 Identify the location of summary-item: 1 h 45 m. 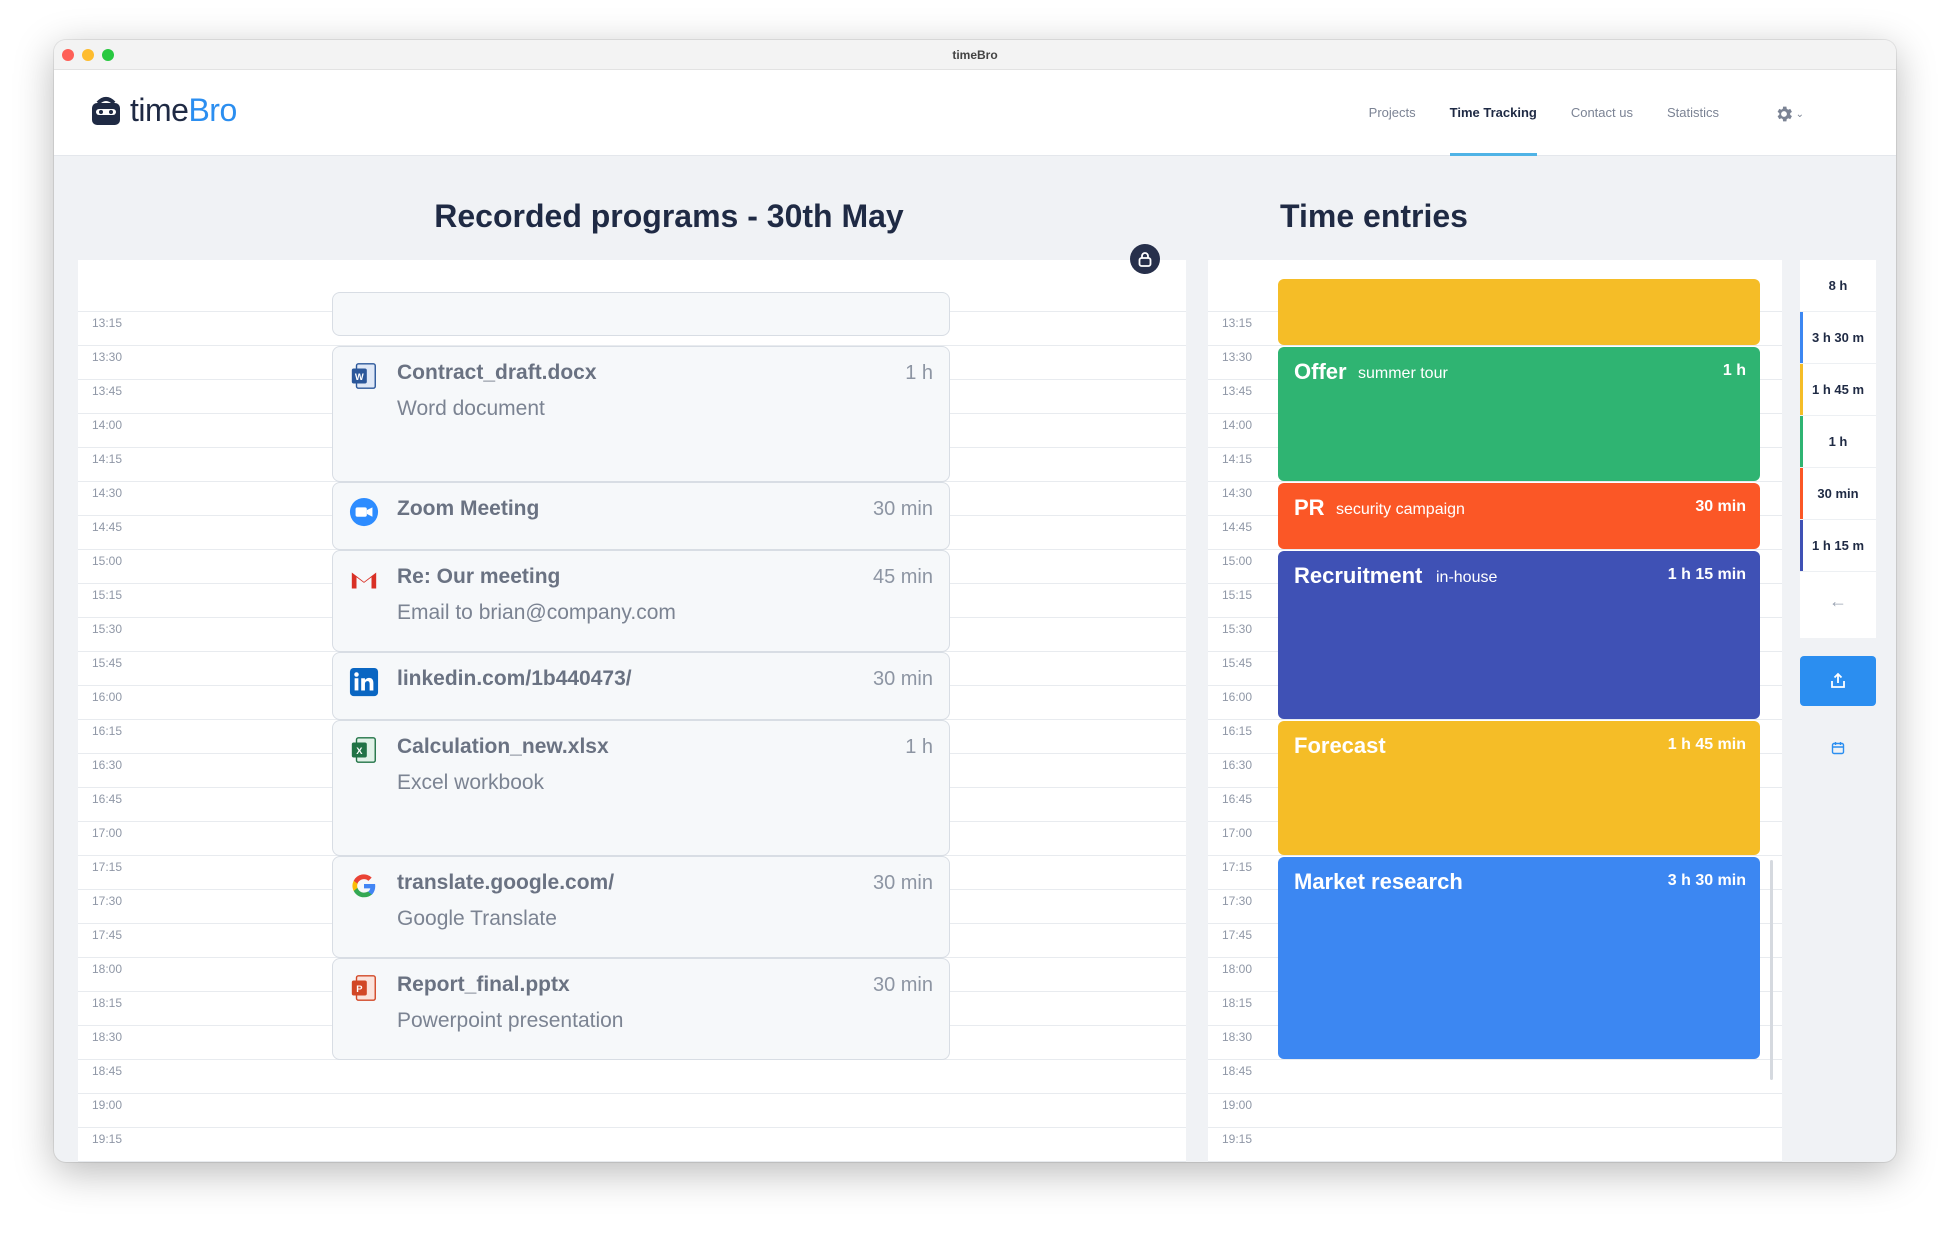
(1838, 390).